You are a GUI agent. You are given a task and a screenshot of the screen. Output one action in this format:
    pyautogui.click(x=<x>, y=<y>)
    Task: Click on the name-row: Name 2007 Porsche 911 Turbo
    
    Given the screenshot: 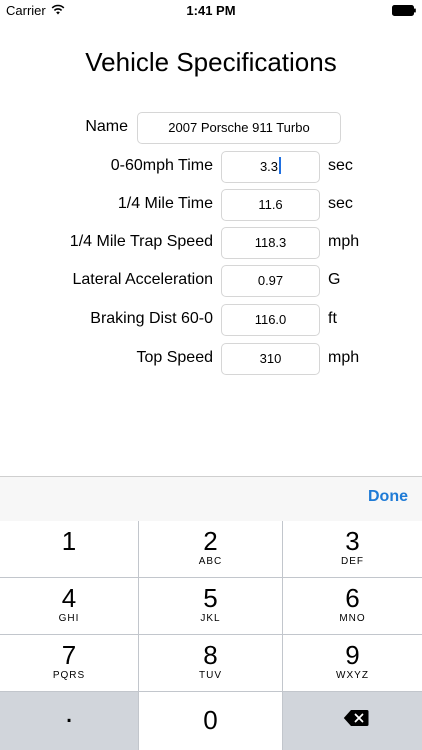 What is the action you would take?
    pyautogui.click(x=211, y=128)
    